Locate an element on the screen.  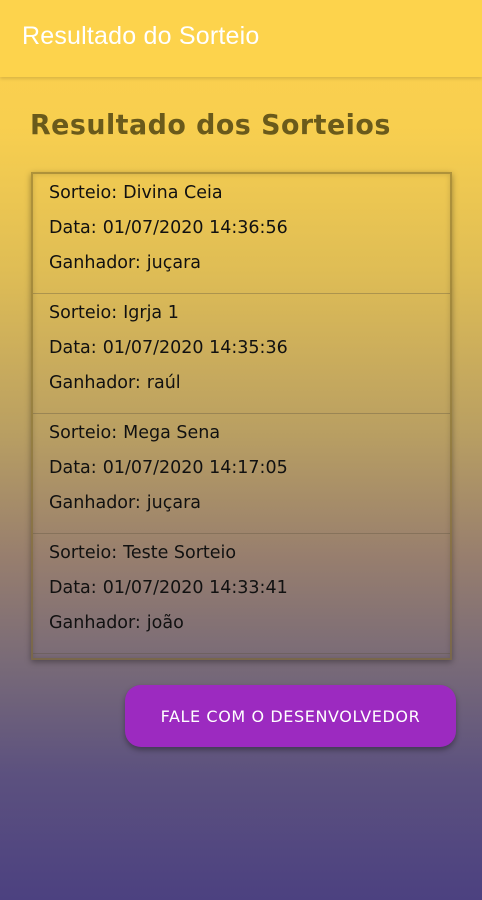
page-title: Resultado dos Sorteios is located at coordinates (210, 124).